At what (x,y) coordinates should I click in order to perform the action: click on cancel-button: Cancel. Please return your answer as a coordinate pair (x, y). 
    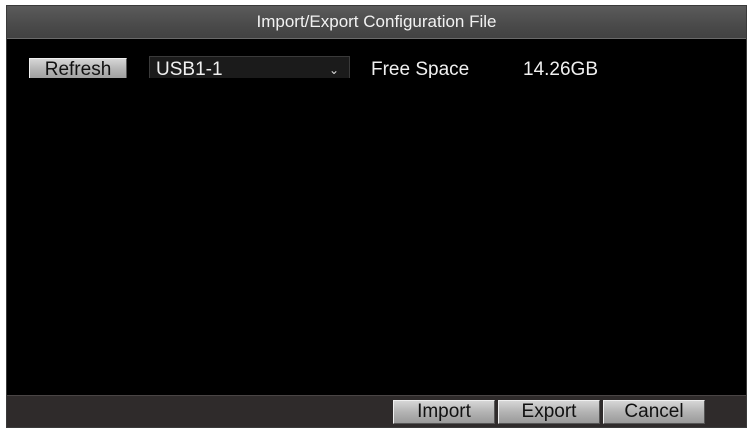
    Looking at the image, I should click on (654, 412).